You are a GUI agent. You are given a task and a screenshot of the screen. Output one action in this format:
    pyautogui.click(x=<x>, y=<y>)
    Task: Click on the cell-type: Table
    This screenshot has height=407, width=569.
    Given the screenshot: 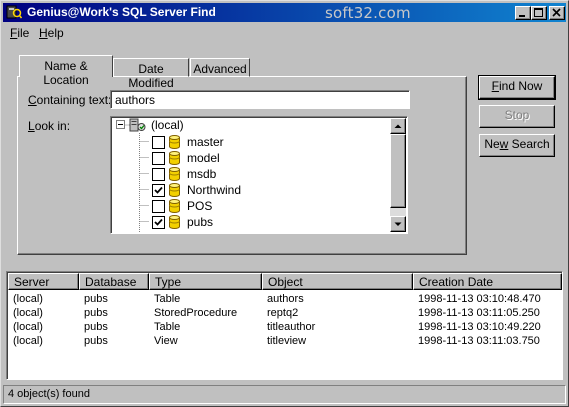 What is the action you would take?
    pyautogui.click(x=167, y=299)
    